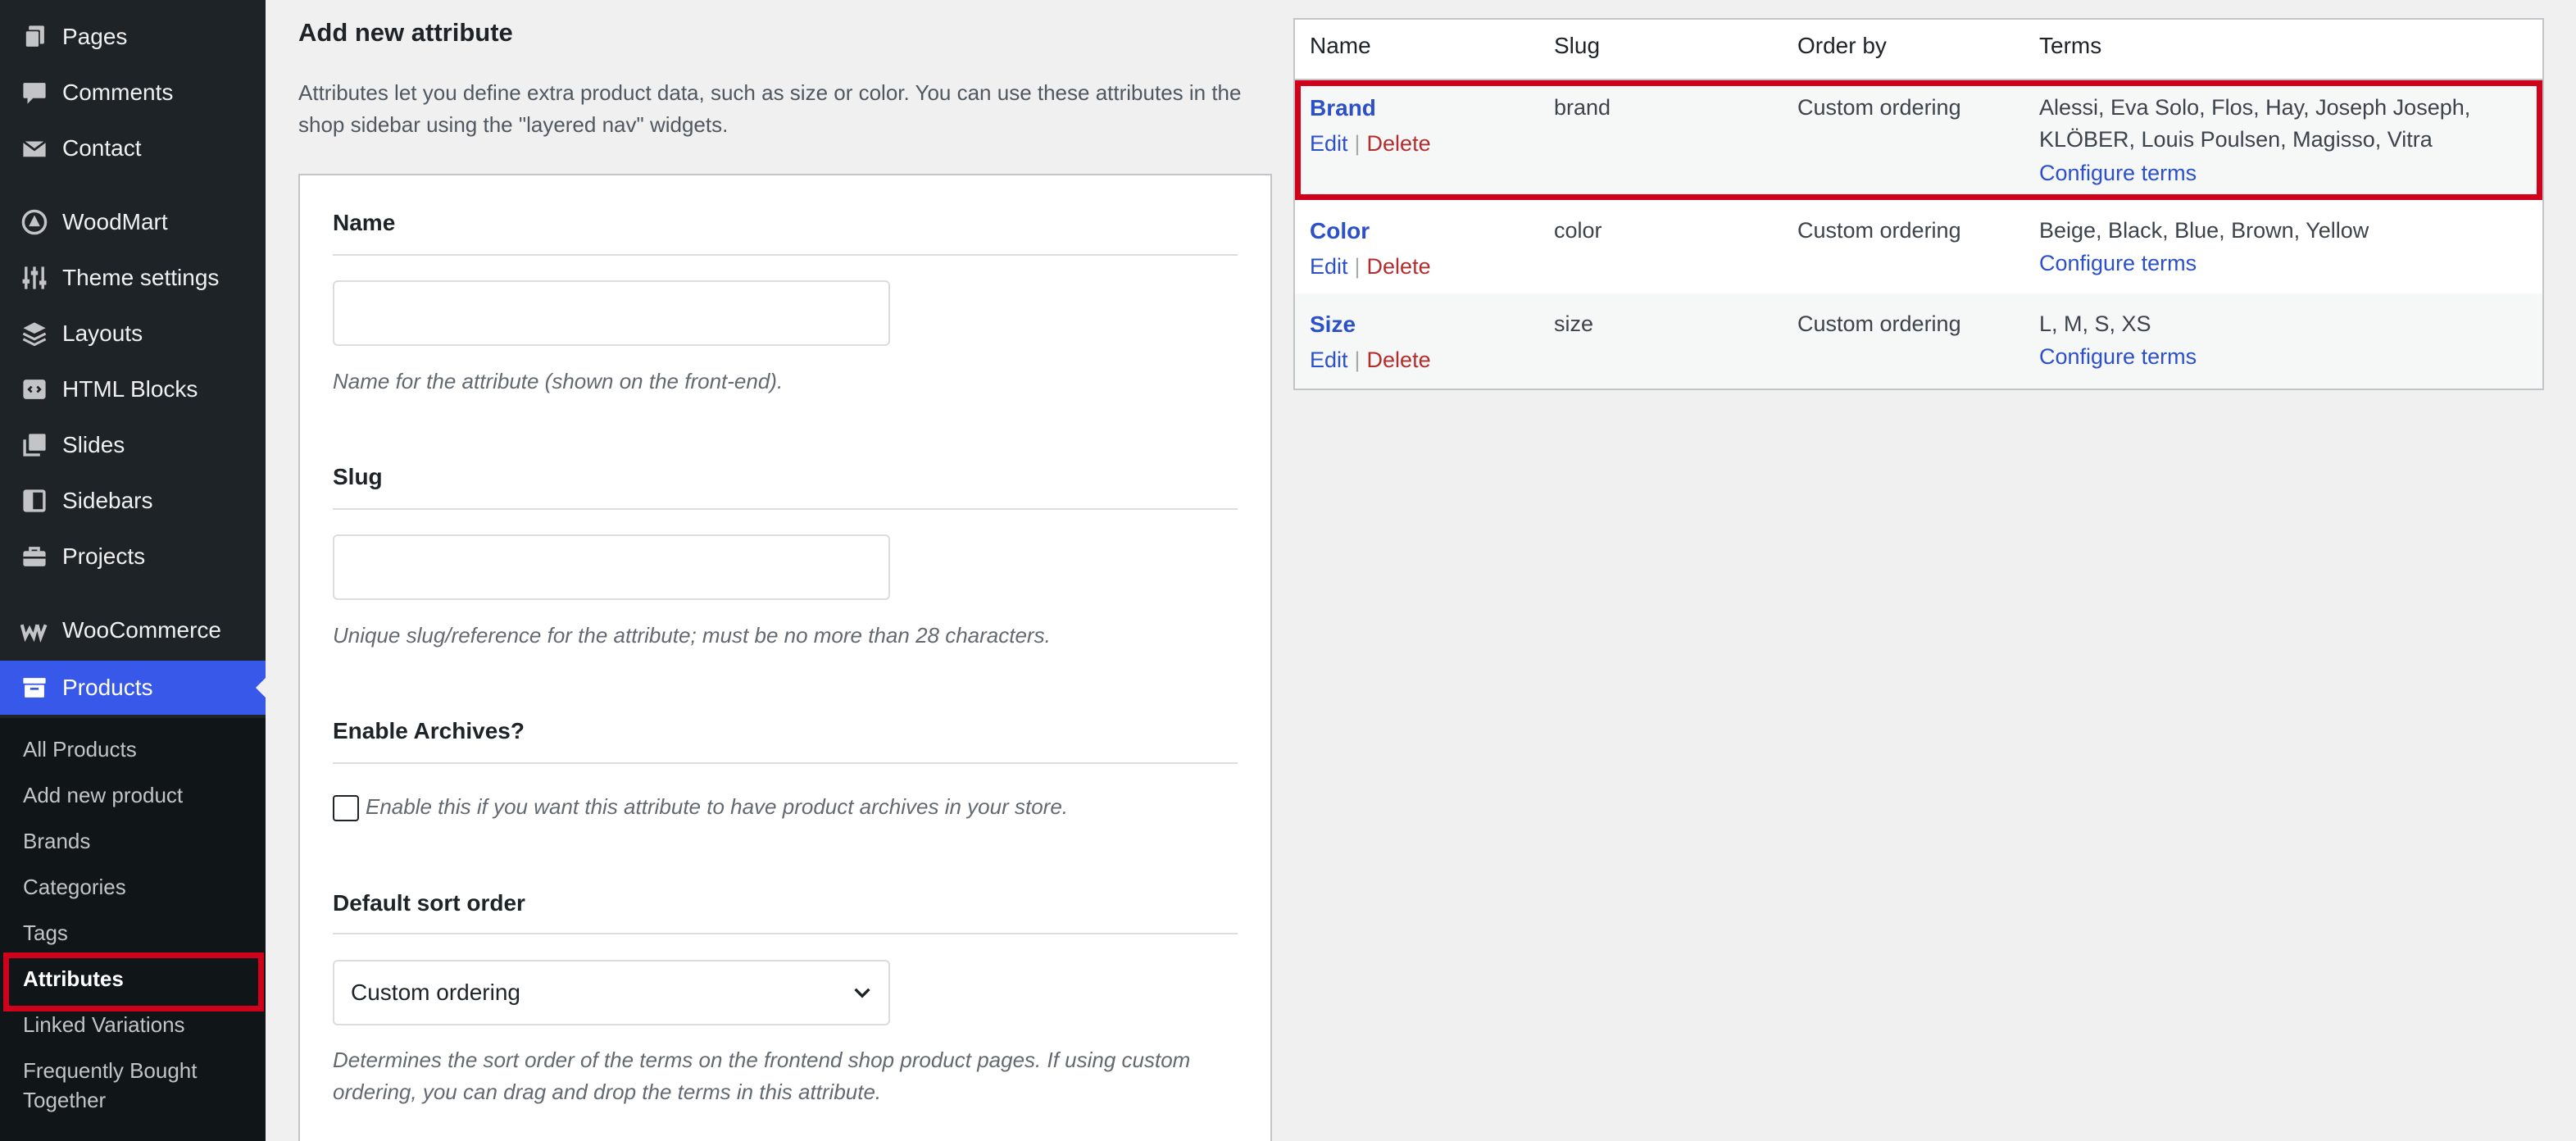  Describe the element at coordinates (358, 476) in the screenshot. I see `slug-label: Slug` at that location.